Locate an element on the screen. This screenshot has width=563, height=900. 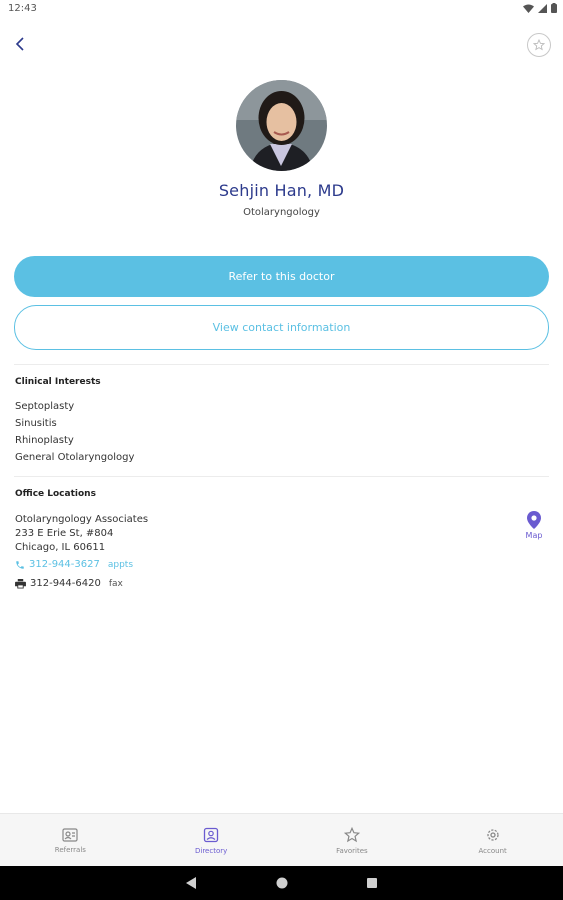
chevron-left-icon is located at coordinates (19, 44).